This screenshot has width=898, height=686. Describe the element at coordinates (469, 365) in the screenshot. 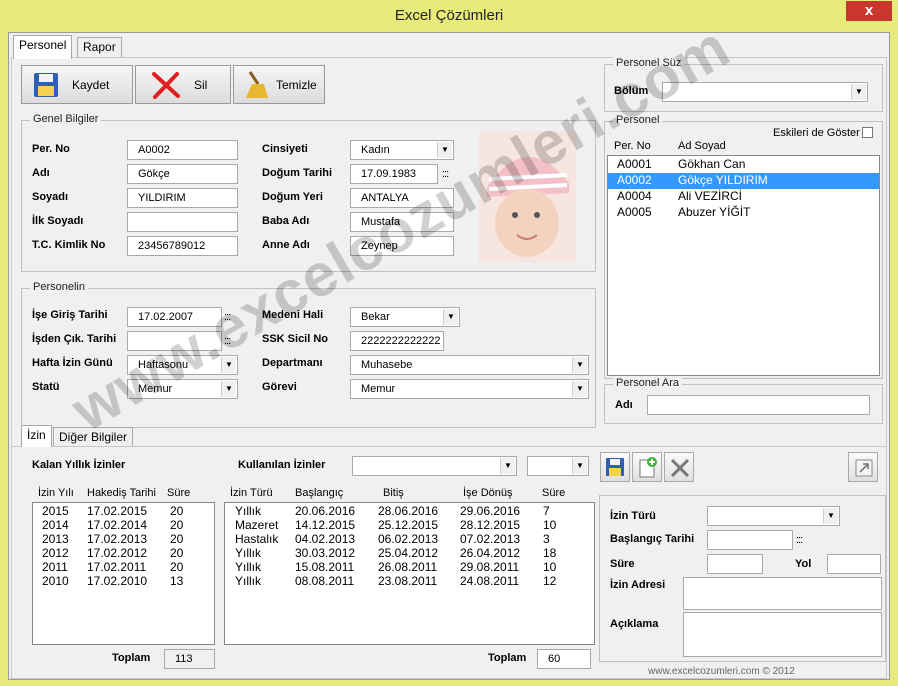

I see `departman-select: Muhasebe ▼` at that location.